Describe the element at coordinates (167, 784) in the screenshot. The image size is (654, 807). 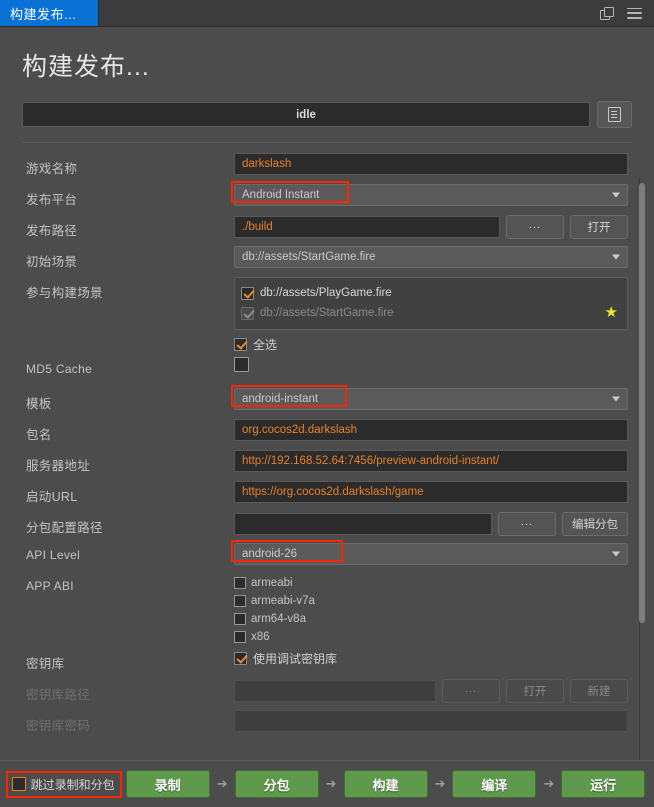
I see `record-button: 录制` at that location.